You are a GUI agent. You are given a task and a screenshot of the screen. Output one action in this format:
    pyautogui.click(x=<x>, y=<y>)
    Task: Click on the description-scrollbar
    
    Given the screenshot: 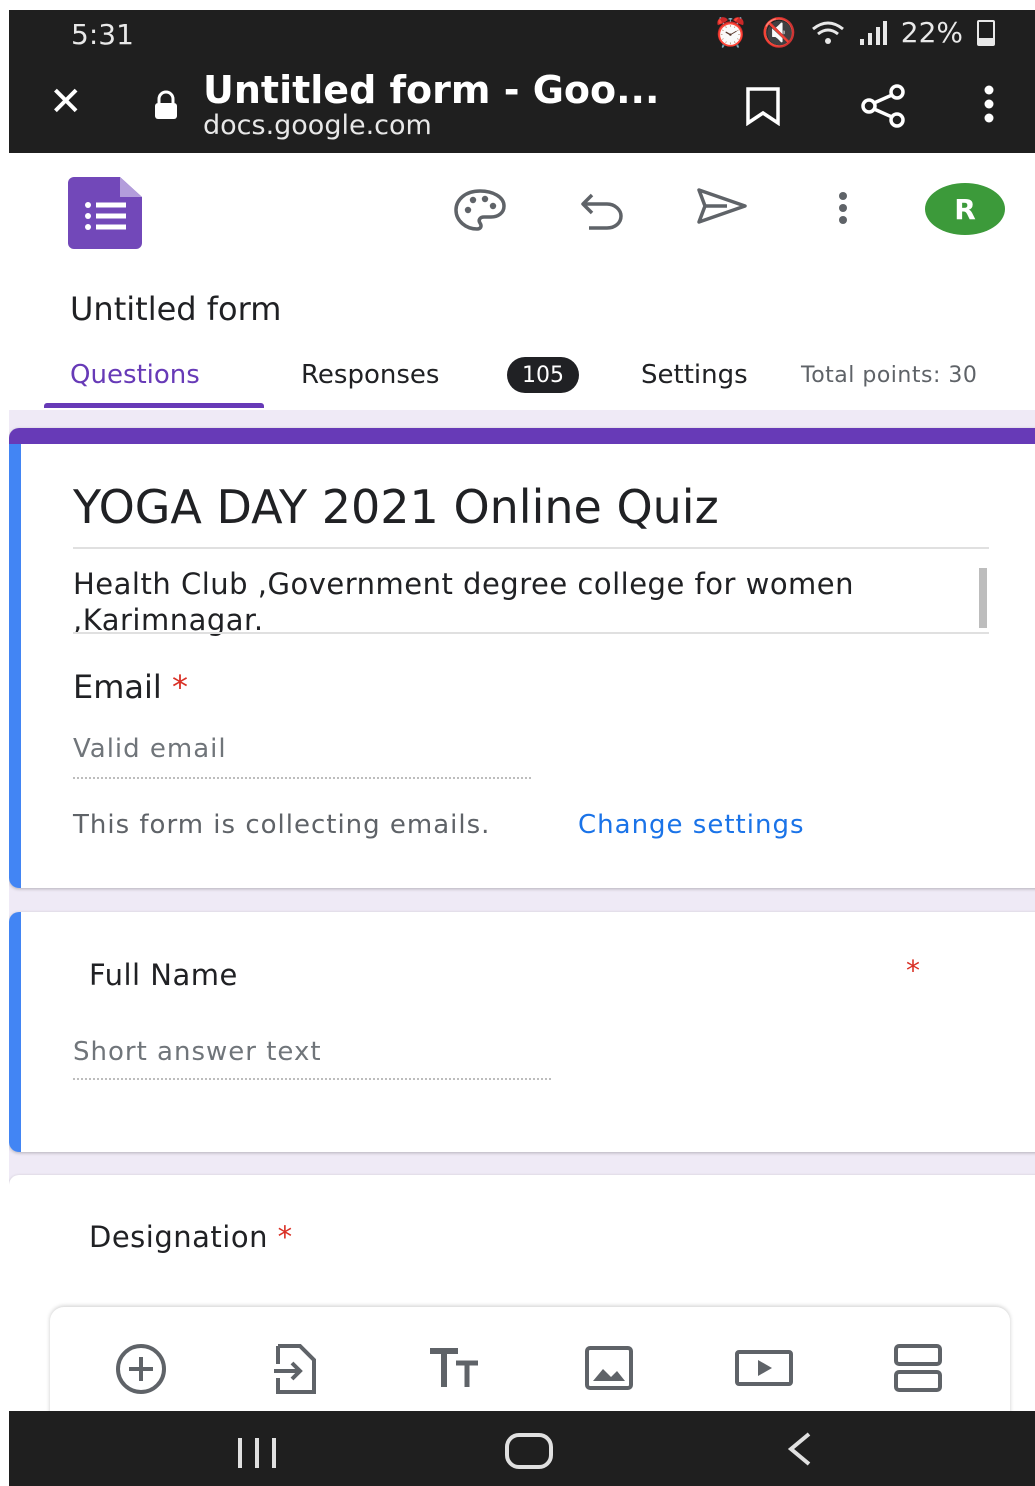 What is the action you would take?
    pyautogui.click(x=983, y=598)
    